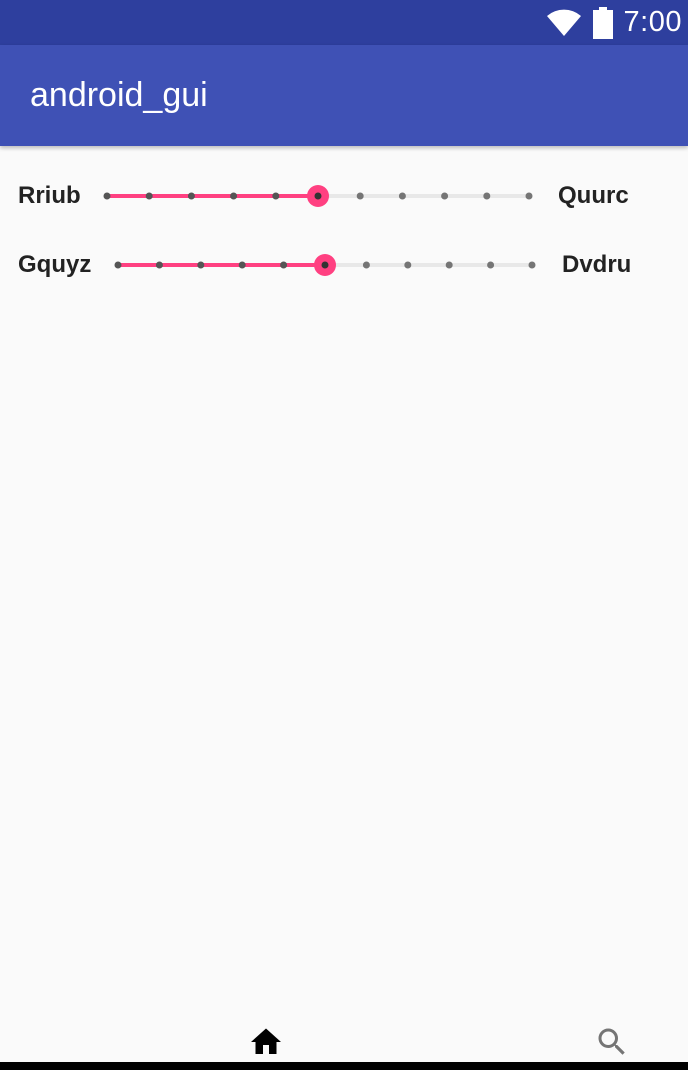  I want to click on slider-2-right-label: Dvdru, so click(597, 264).